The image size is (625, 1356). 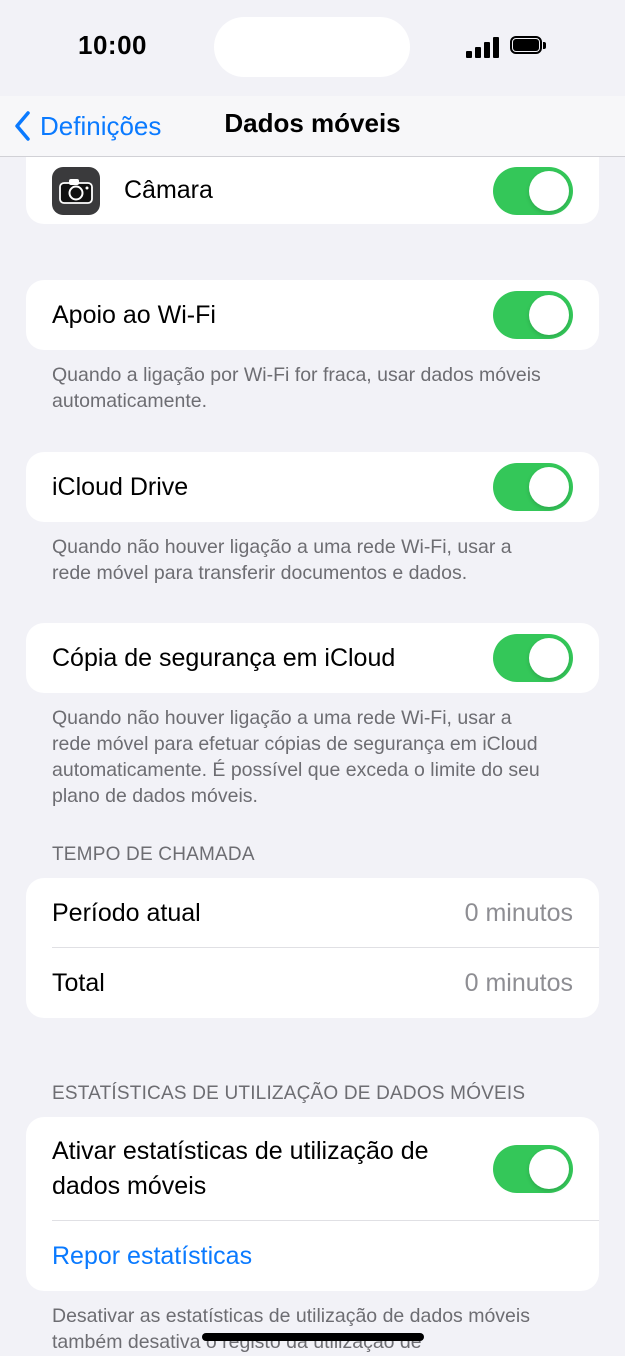 What do you see at coordinates (518, 982) in the screenshot?
I see `total-value: 0 minutos` at bounding box center [518, 982].